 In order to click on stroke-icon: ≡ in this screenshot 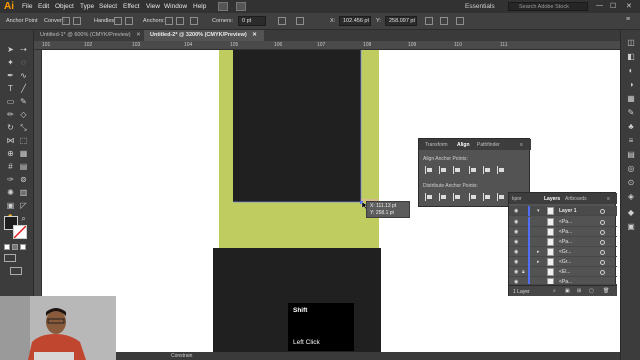, I will do `click(631, 141)`.